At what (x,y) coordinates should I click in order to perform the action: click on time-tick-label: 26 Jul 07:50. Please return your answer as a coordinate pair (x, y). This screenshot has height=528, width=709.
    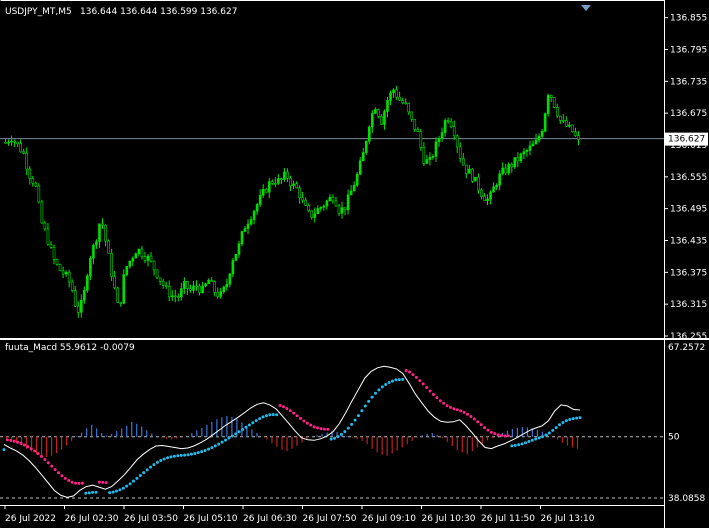
    Looking at the image, I should click on (330, 519).